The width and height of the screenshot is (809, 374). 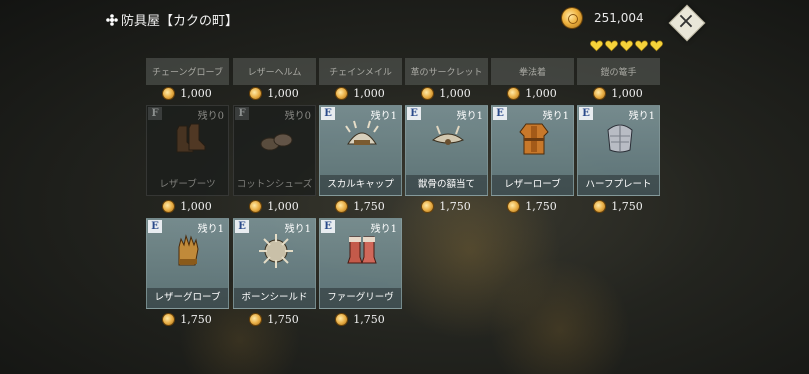 I want to click on item-card: E 残り1 ファーグリーヴ, so click(x=360, y=263).